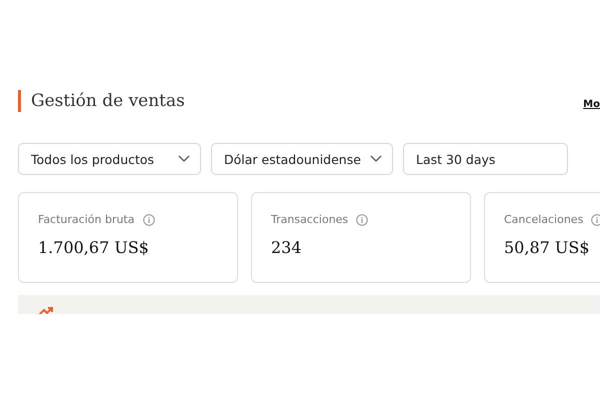 This screenshot has height=400, width=600. I want to click on dropdown: Dólar estadounidense, so click(302, 159).